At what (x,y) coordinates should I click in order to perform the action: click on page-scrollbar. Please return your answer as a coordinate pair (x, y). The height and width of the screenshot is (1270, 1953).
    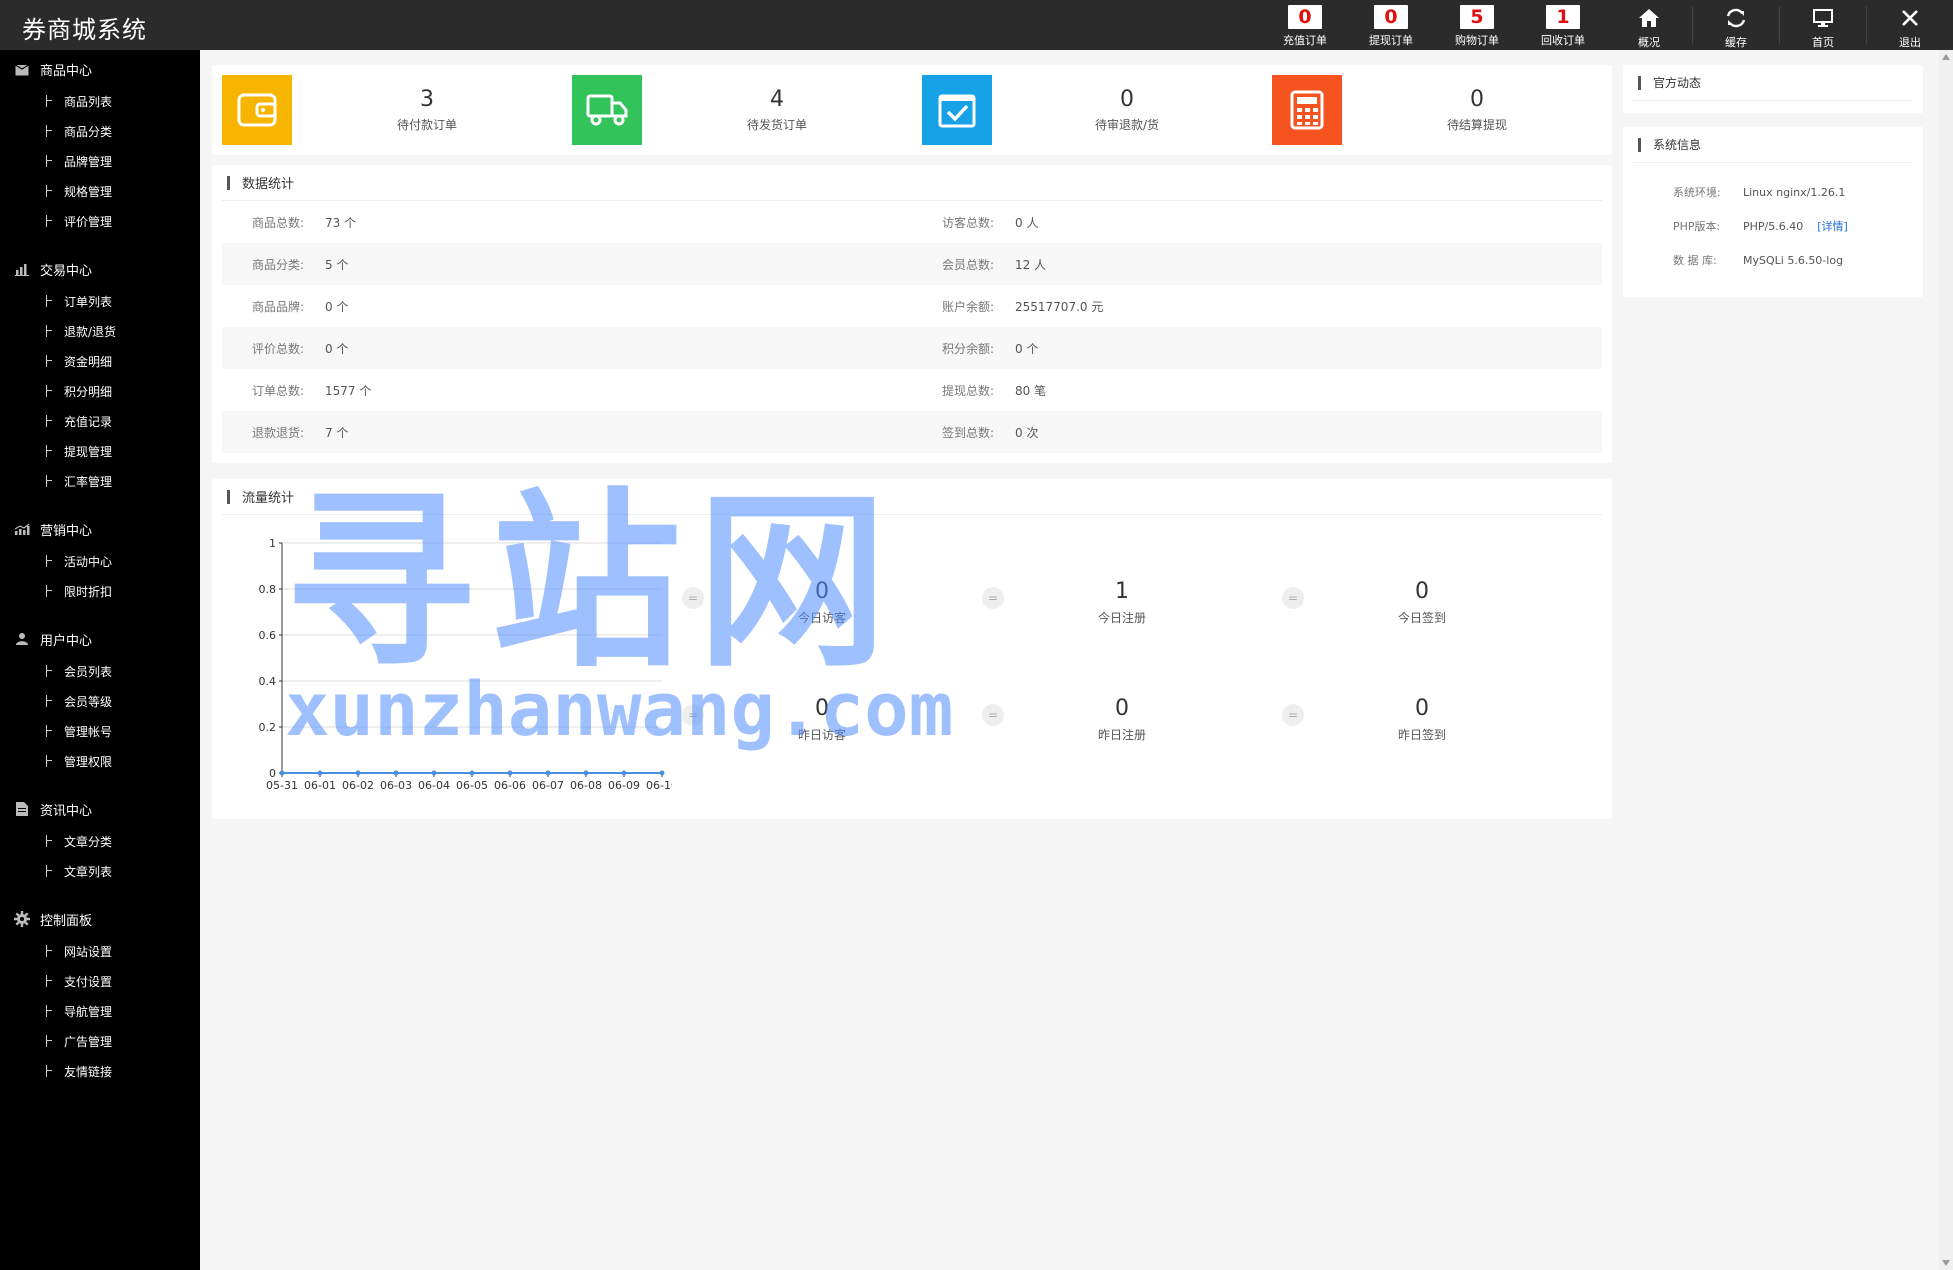
    Looking at the image, I should click on (1946, 660).